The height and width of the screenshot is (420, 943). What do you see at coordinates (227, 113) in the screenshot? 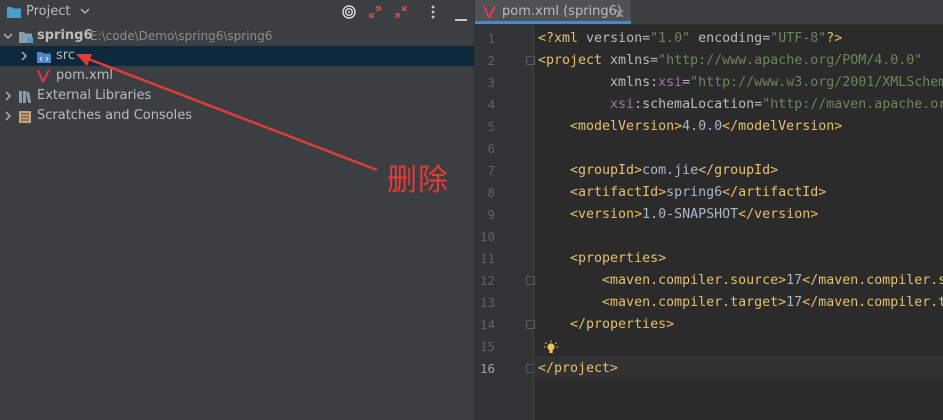
I see `annotation-arrow` at bounding box center [227, 113].